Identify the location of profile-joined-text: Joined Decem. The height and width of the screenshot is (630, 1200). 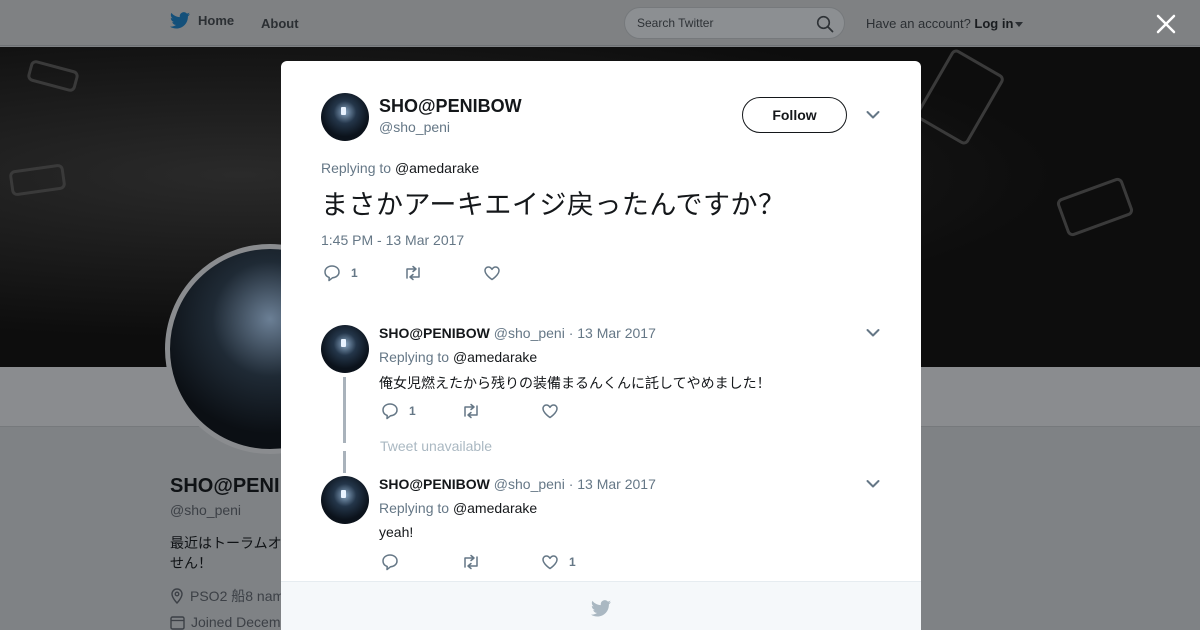
(236, 622).